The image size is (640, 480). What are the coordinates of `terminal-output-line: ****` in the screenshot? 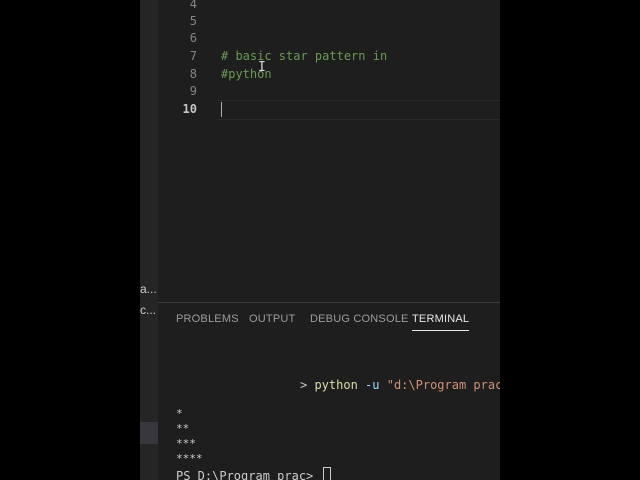 It's located at (189, 458).